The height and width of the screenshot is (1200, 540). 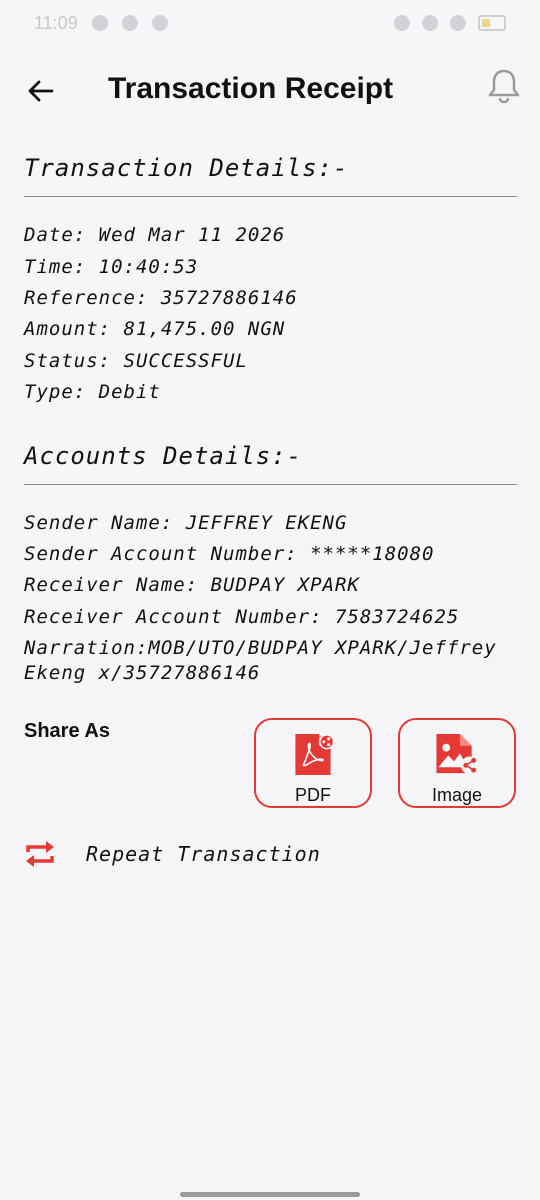 I want to click on repeat-transaction-button: Repeat Transaction, so click(x=171, y=854).